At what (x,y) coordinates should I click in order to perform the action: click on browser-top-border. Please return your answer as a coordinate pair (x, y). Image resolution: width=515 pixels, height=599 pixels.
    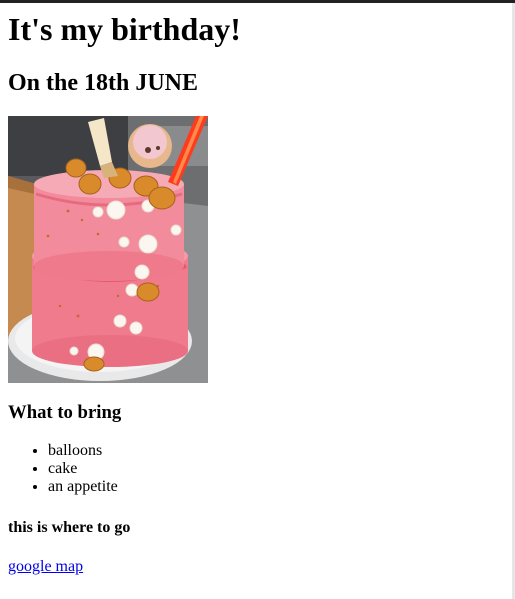
    Looking at the image, I should click on (257, 1).